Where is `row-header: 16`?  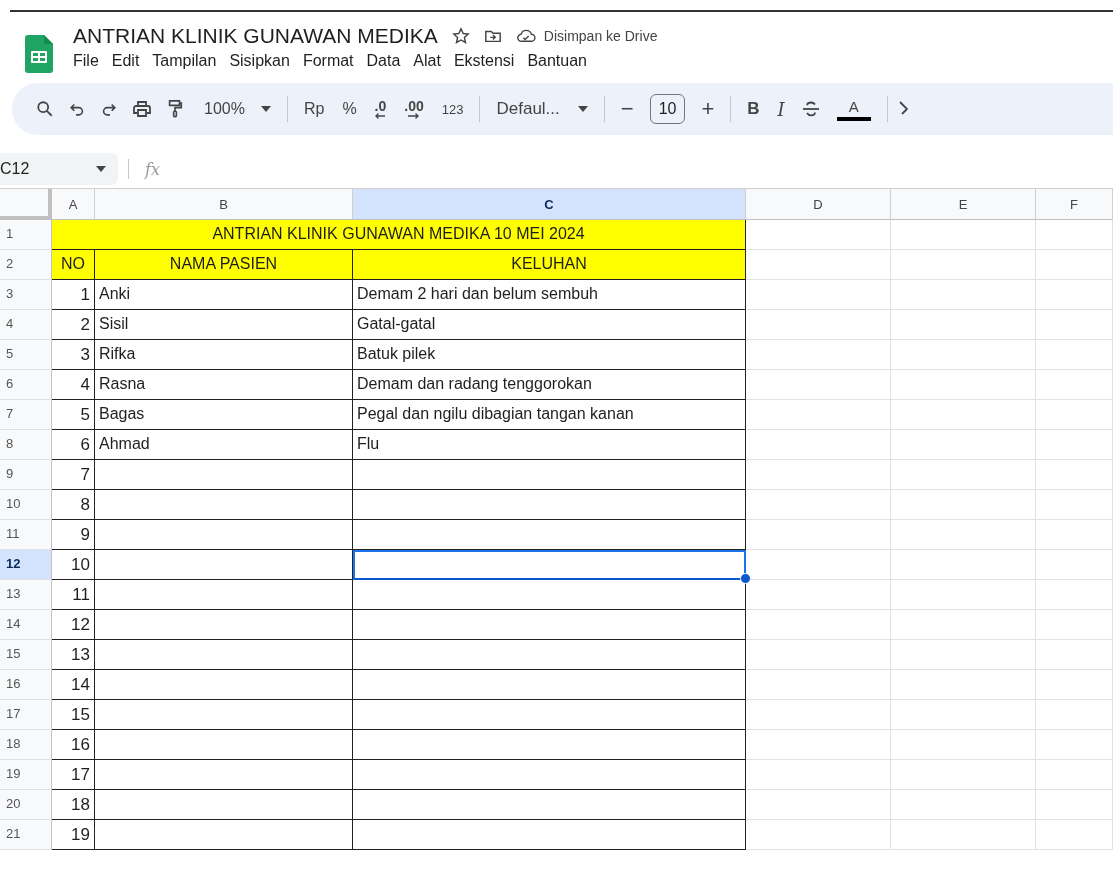
row-header: 16 is located at coordinates (26, 685).